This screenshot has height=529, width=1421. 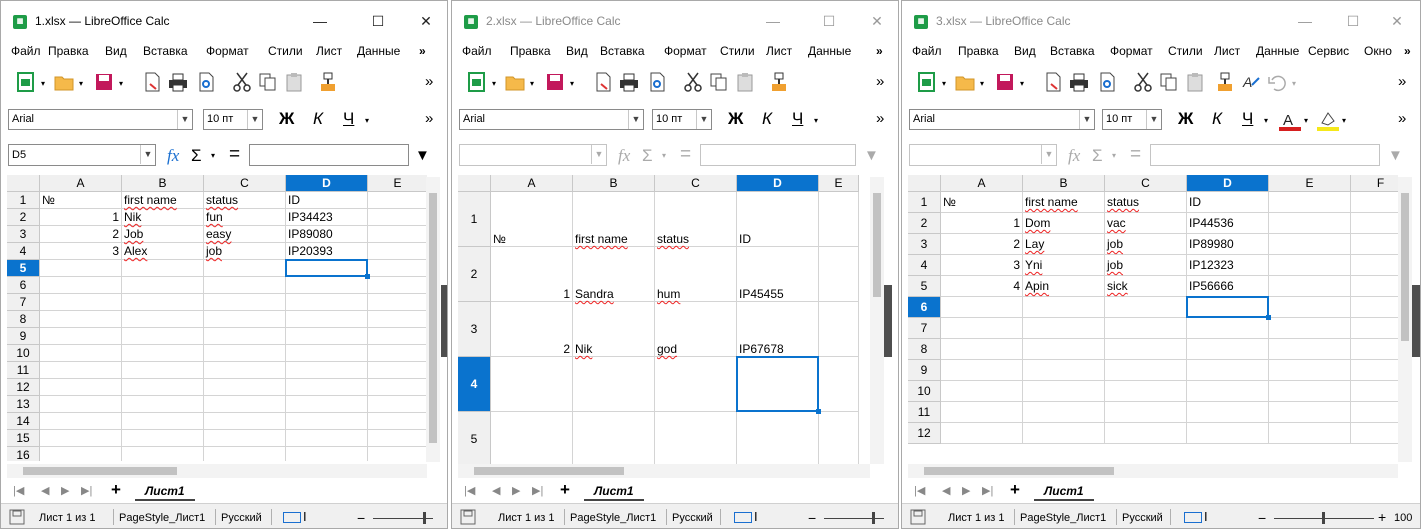 What do you see at coordinates (163, 285) in the screenshot?
I see `cell-b6` at bounding box center [163, 285].